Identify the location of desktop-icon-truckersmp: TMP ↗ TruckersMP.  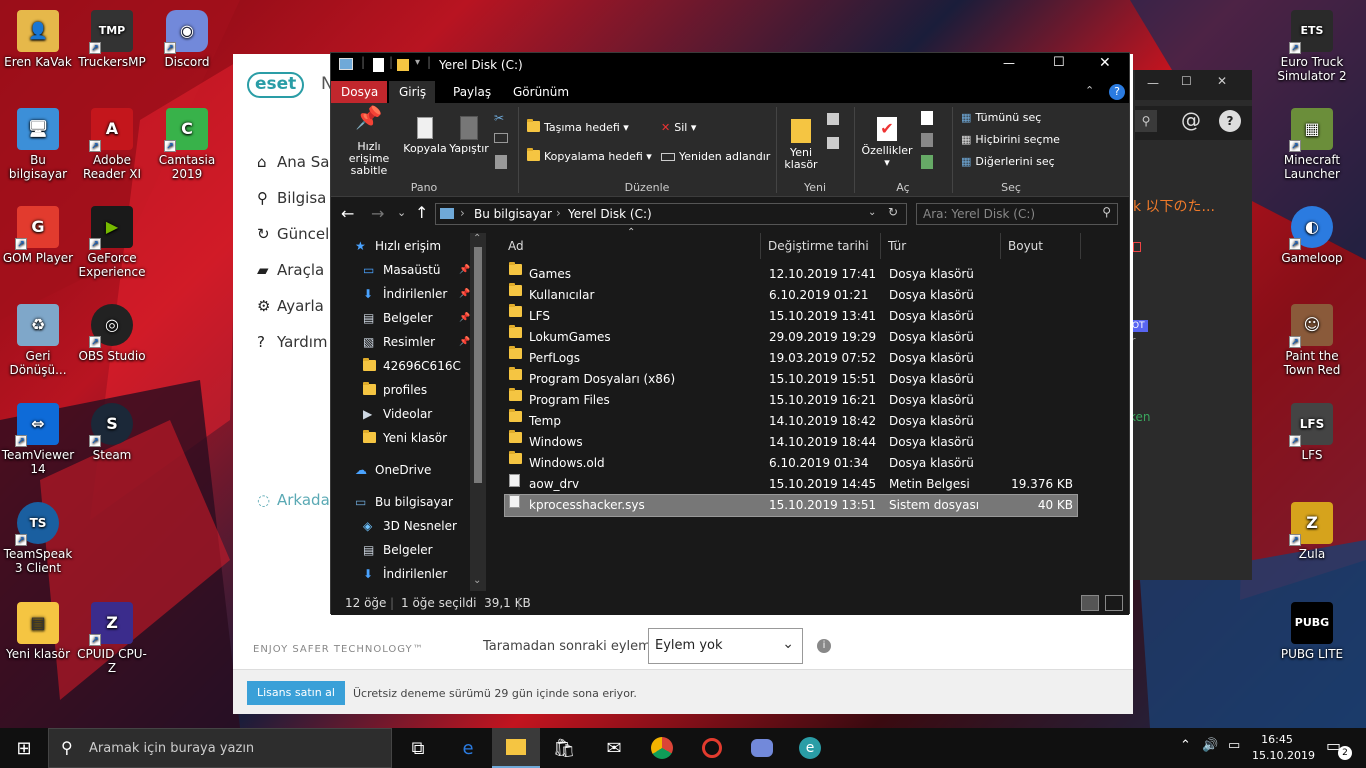
(112, 39).